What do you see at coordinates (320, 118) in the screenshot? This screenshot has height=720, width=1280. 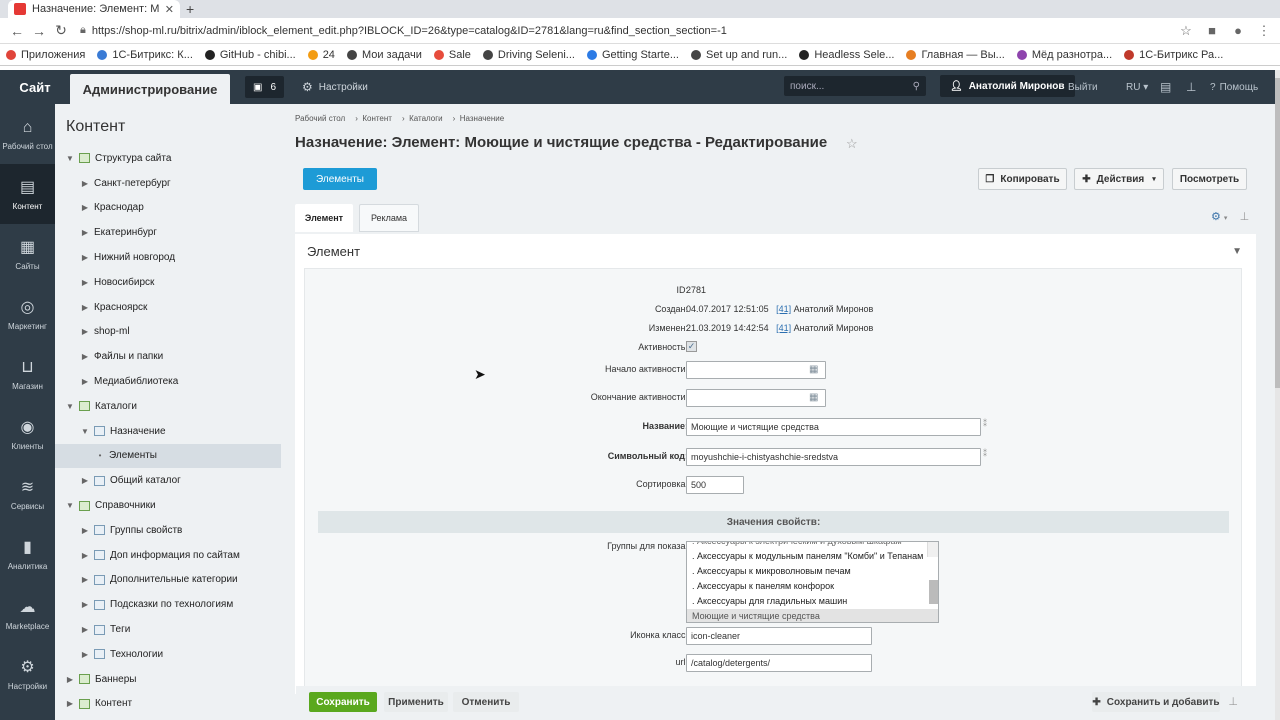 I see `breadcrumb-item: Рабочий стол` at bounding box center [320, 118].